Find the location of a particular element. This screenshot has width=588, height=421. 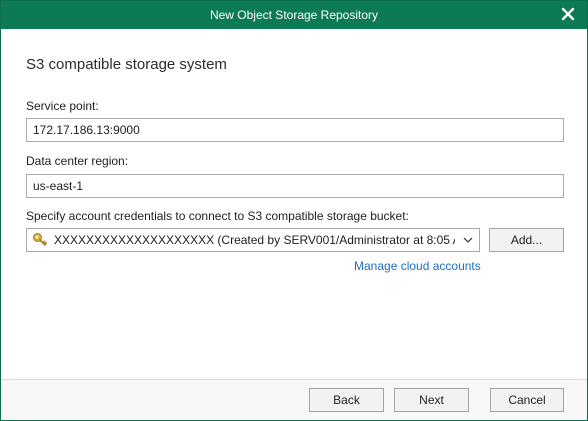

region-label: Data center region: is located at coordinates (77, 161).